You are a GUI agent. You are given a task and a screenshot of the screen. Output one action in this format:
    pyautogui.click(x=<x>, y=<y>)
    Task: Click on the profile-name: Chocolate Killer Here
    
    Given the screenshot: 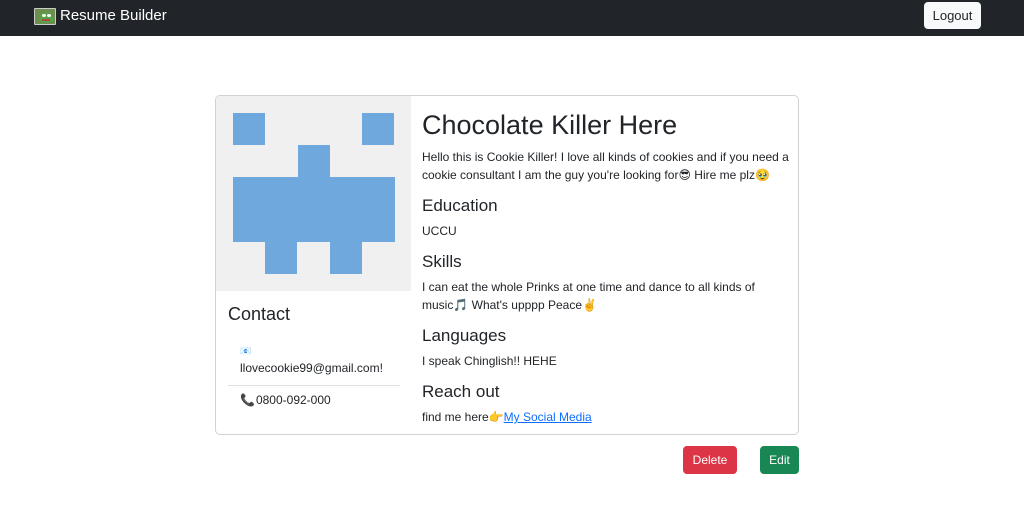 What is the action you would take?
    pyautogui.click(x=550, y=125)
    